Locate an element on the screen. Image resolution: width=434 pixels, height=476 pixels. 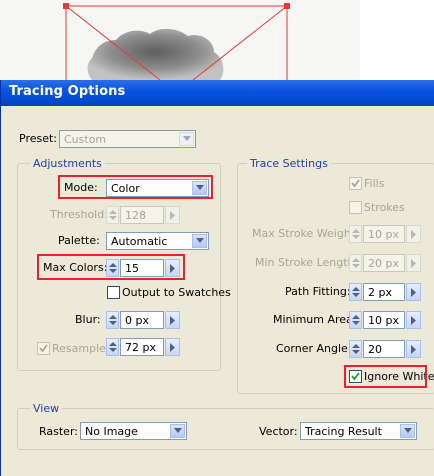
min-stroke-length-value: 20 px is located at coordinates (383, 263).